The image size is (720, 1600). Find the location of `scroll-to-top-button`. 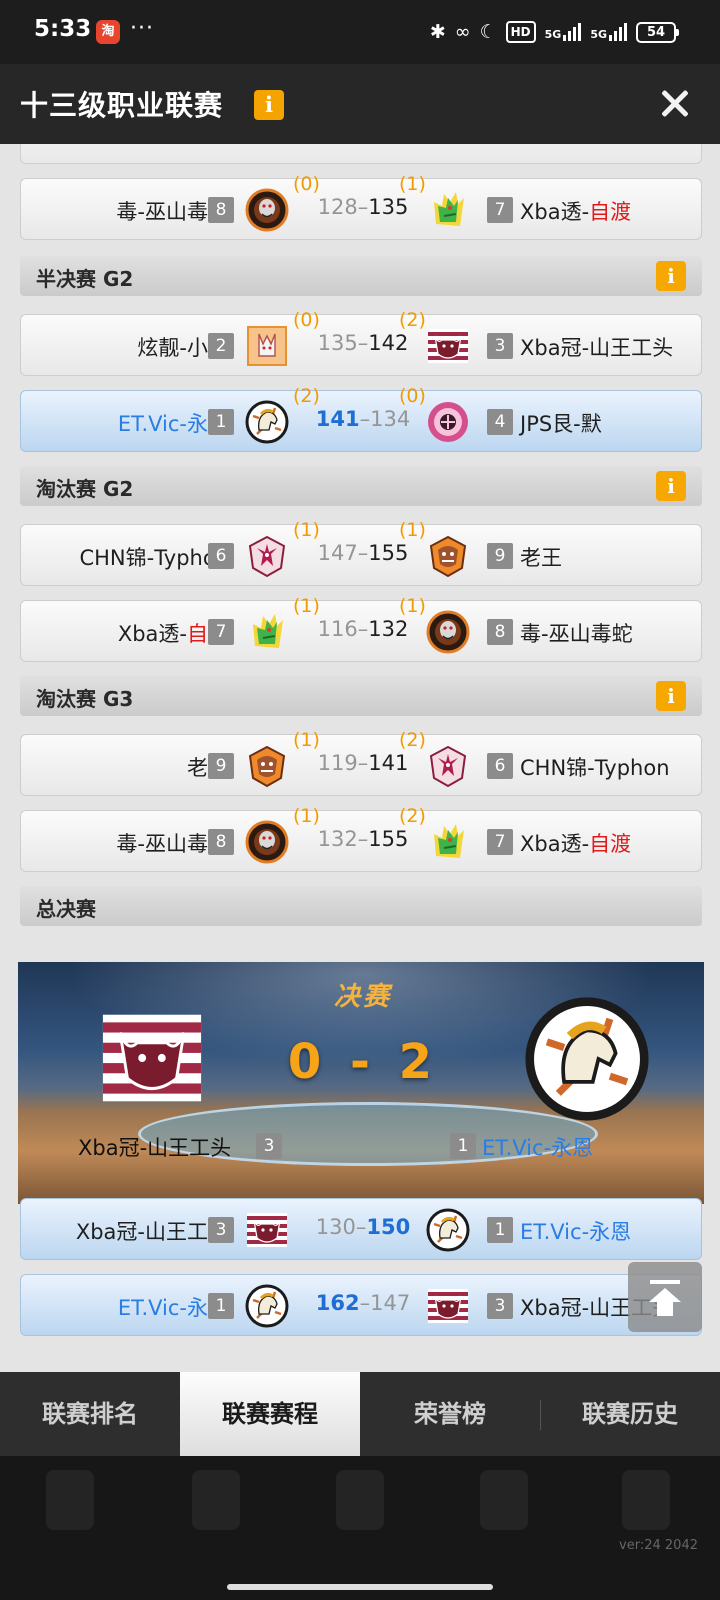

scroll-to-top-button is located at coordinates (665, 1297).